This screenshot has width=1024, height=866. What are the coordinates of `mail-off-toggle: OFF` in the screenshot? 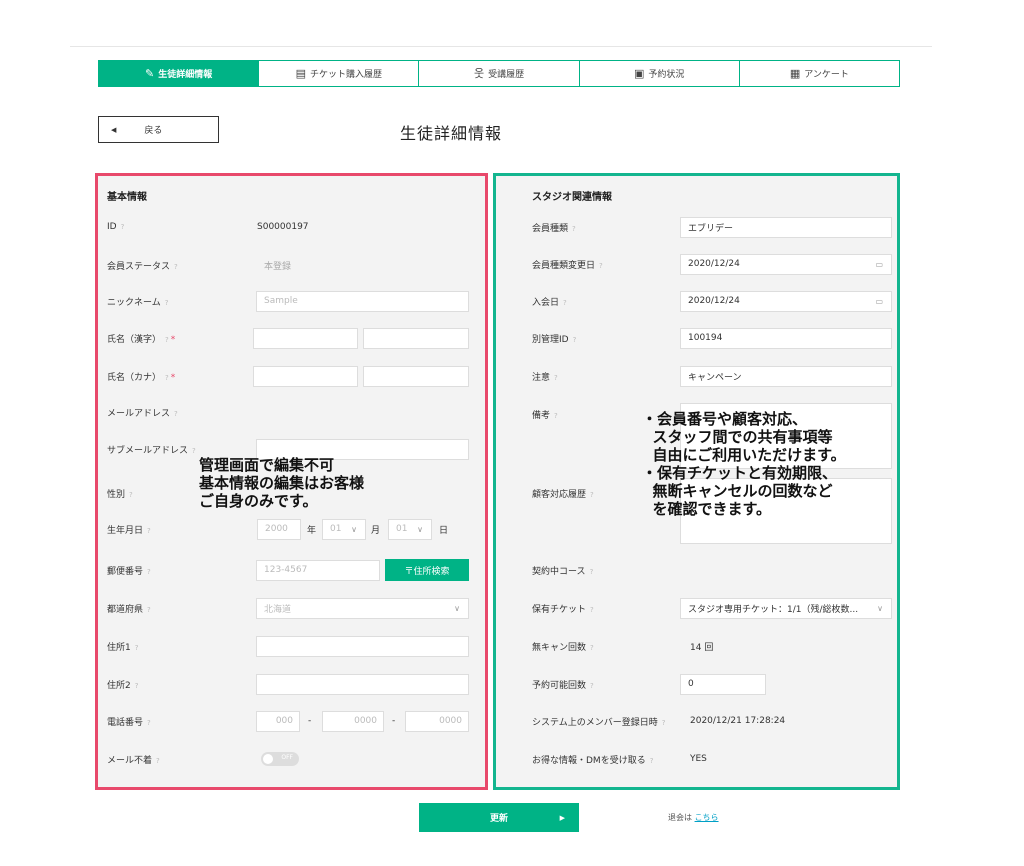 It's located at (280, 759).